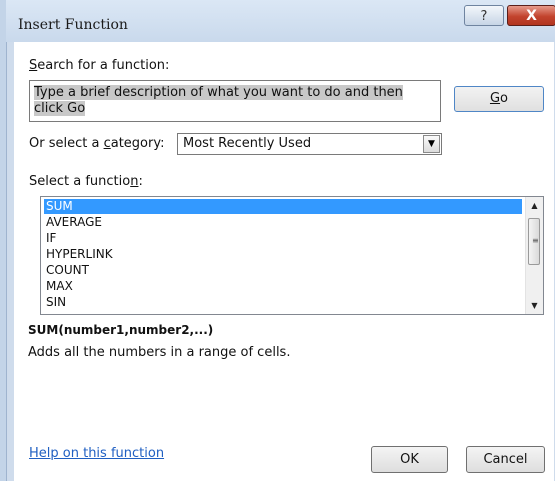 The width and height of the screenshot is (555, 481). I want to click on title-bar: Insert Function ? X, so click(280, 21).